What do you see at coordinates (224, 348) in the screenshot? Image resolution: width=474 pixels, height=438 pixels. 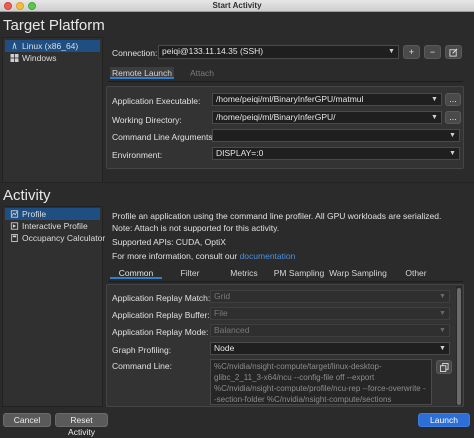 I see `graph-profiling-value: Node` at bounding box center [224, 348].